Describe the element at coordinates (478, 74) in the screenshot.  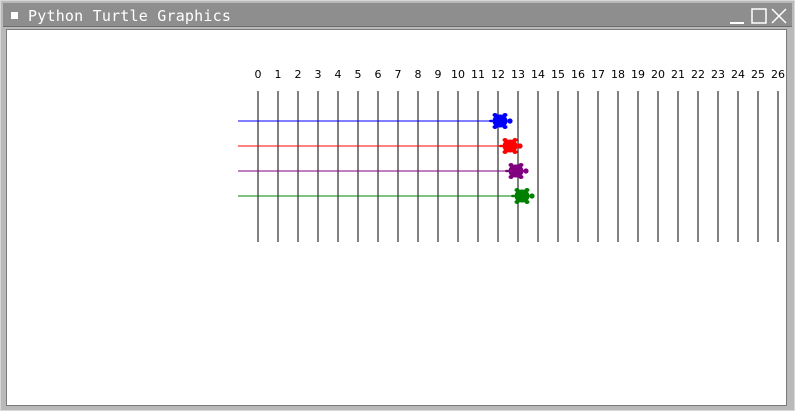
I see `track-tick-label: 11` at that location.